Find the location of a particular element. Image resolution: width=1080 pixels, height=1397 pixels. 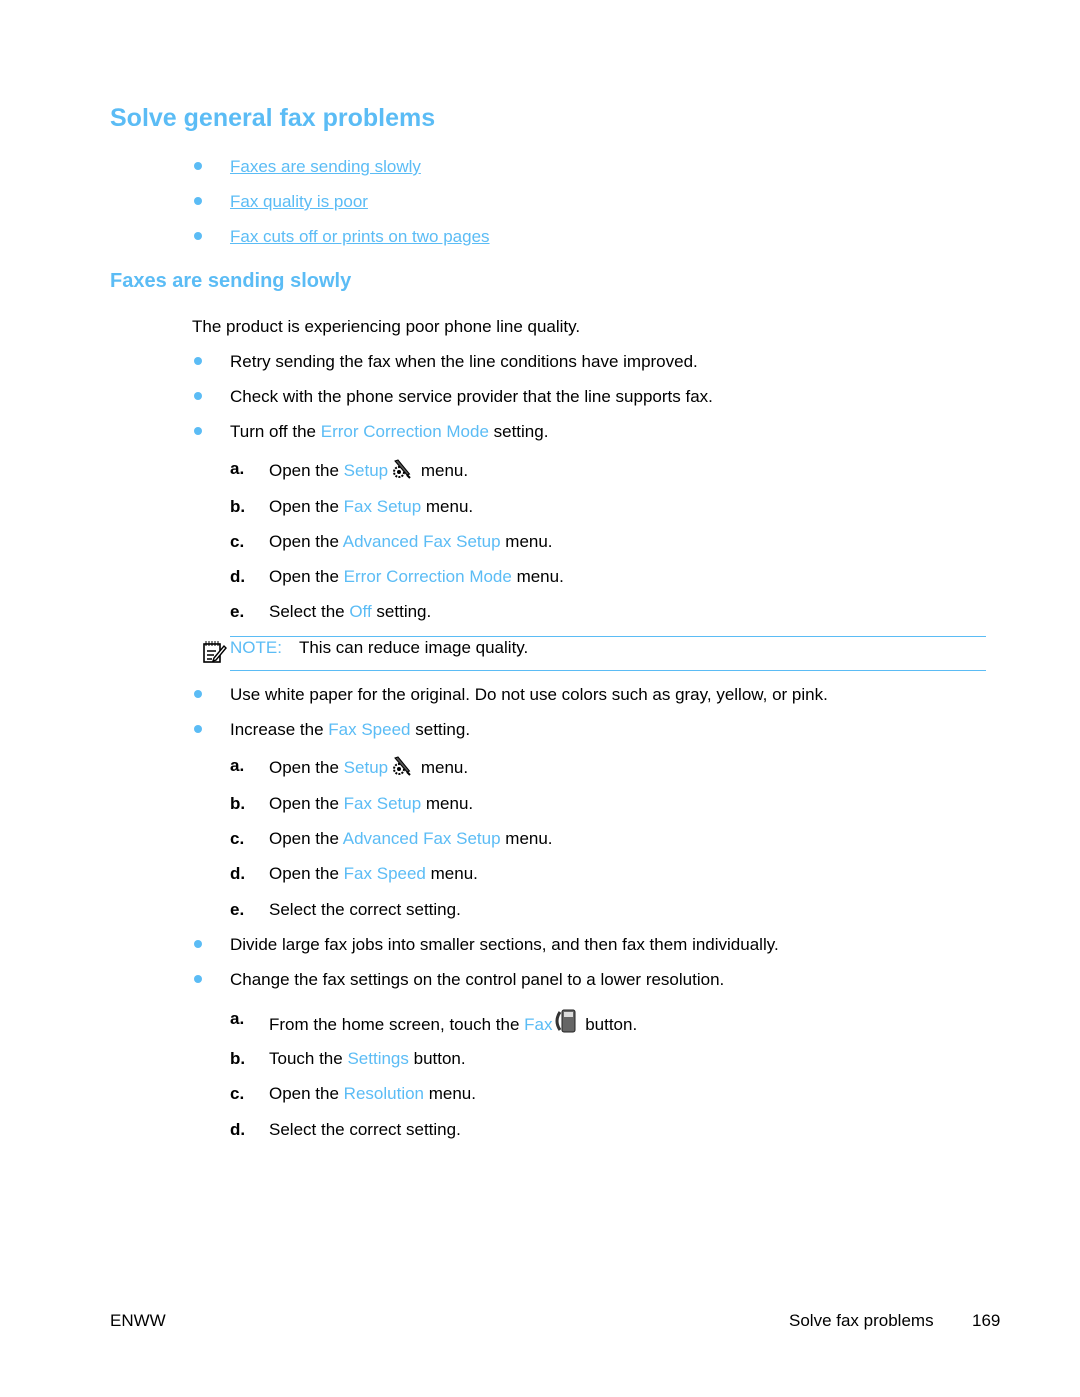

step-text: Select the correct setting. is located at coordinates (365, 910).